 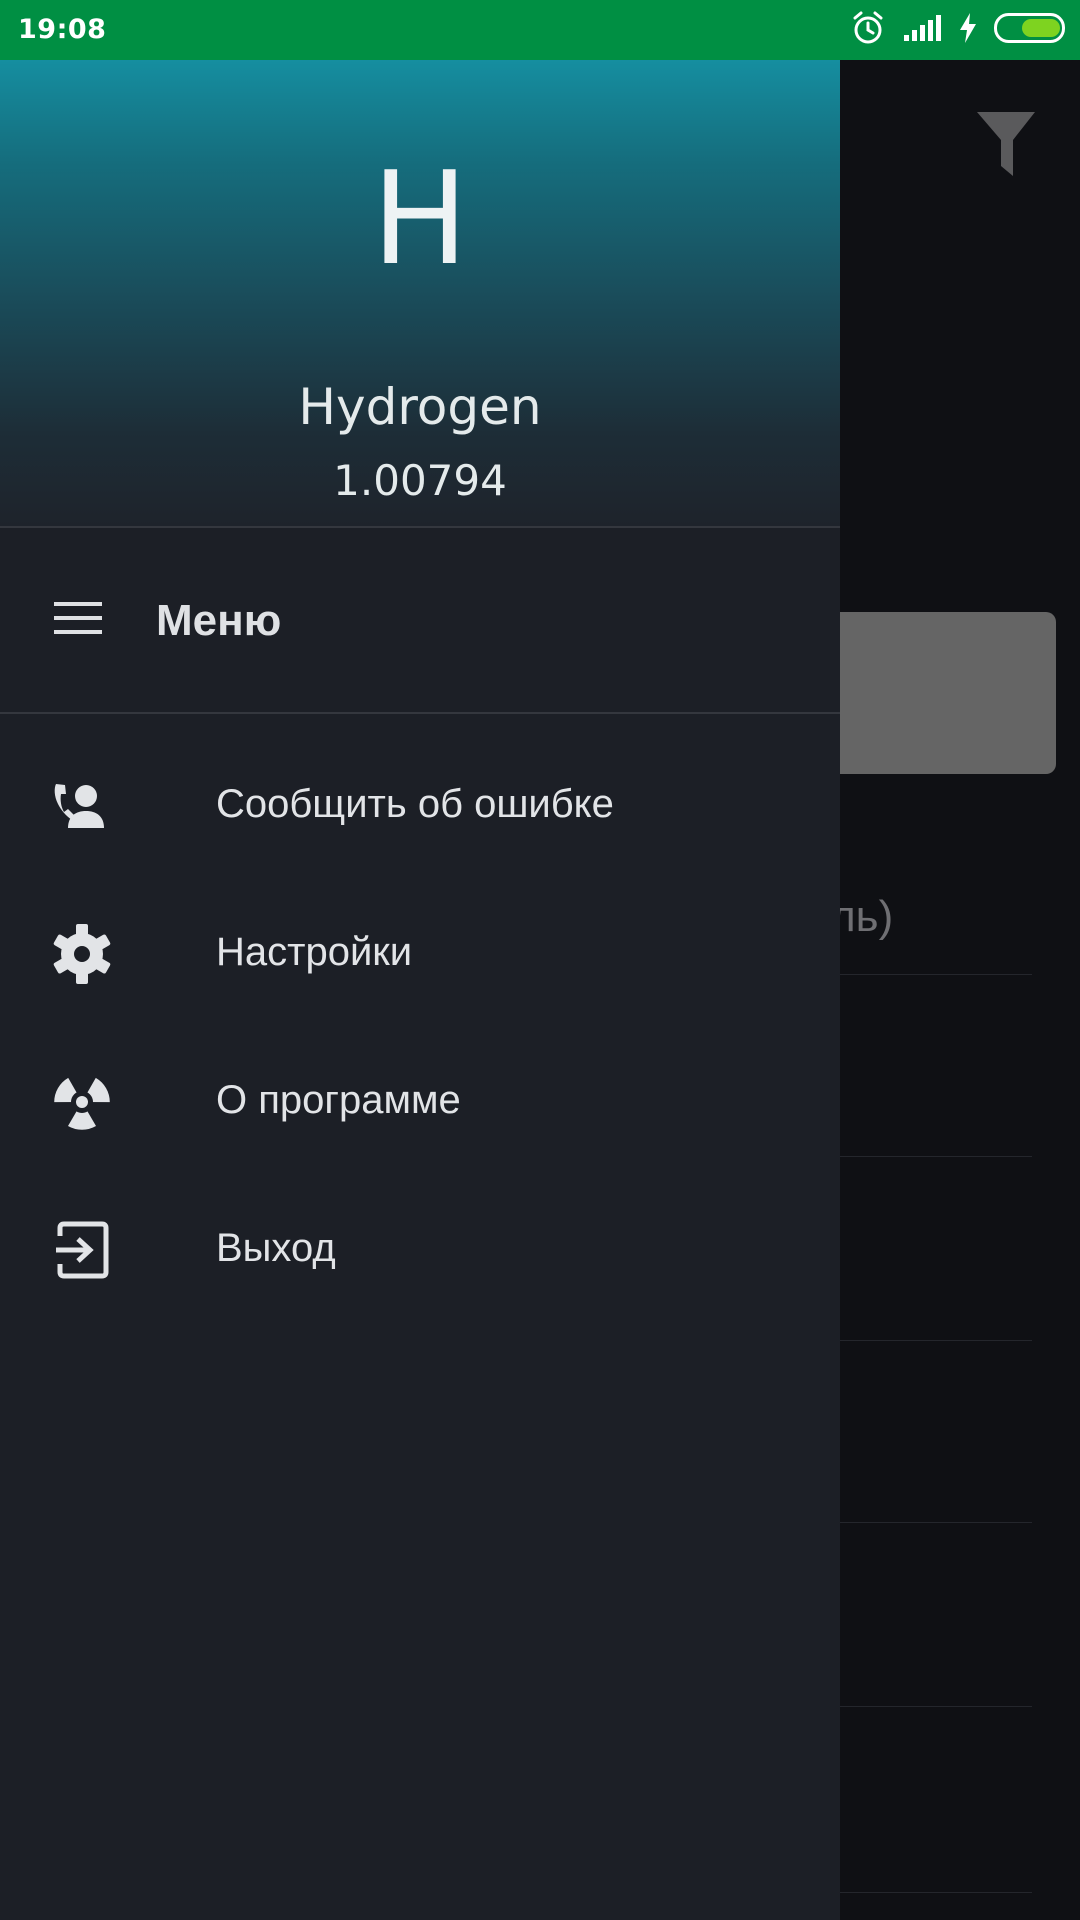 I want to click on radiation-icon, so click(x=82, y=1102).